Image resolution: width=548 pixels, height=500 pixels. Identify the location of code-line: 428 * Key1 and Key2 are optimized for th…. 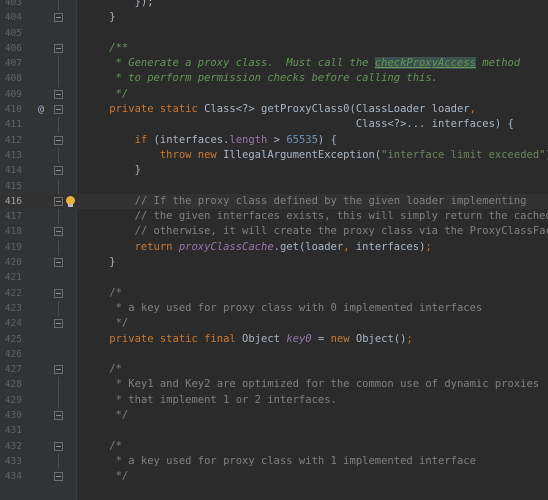
(274, 385).